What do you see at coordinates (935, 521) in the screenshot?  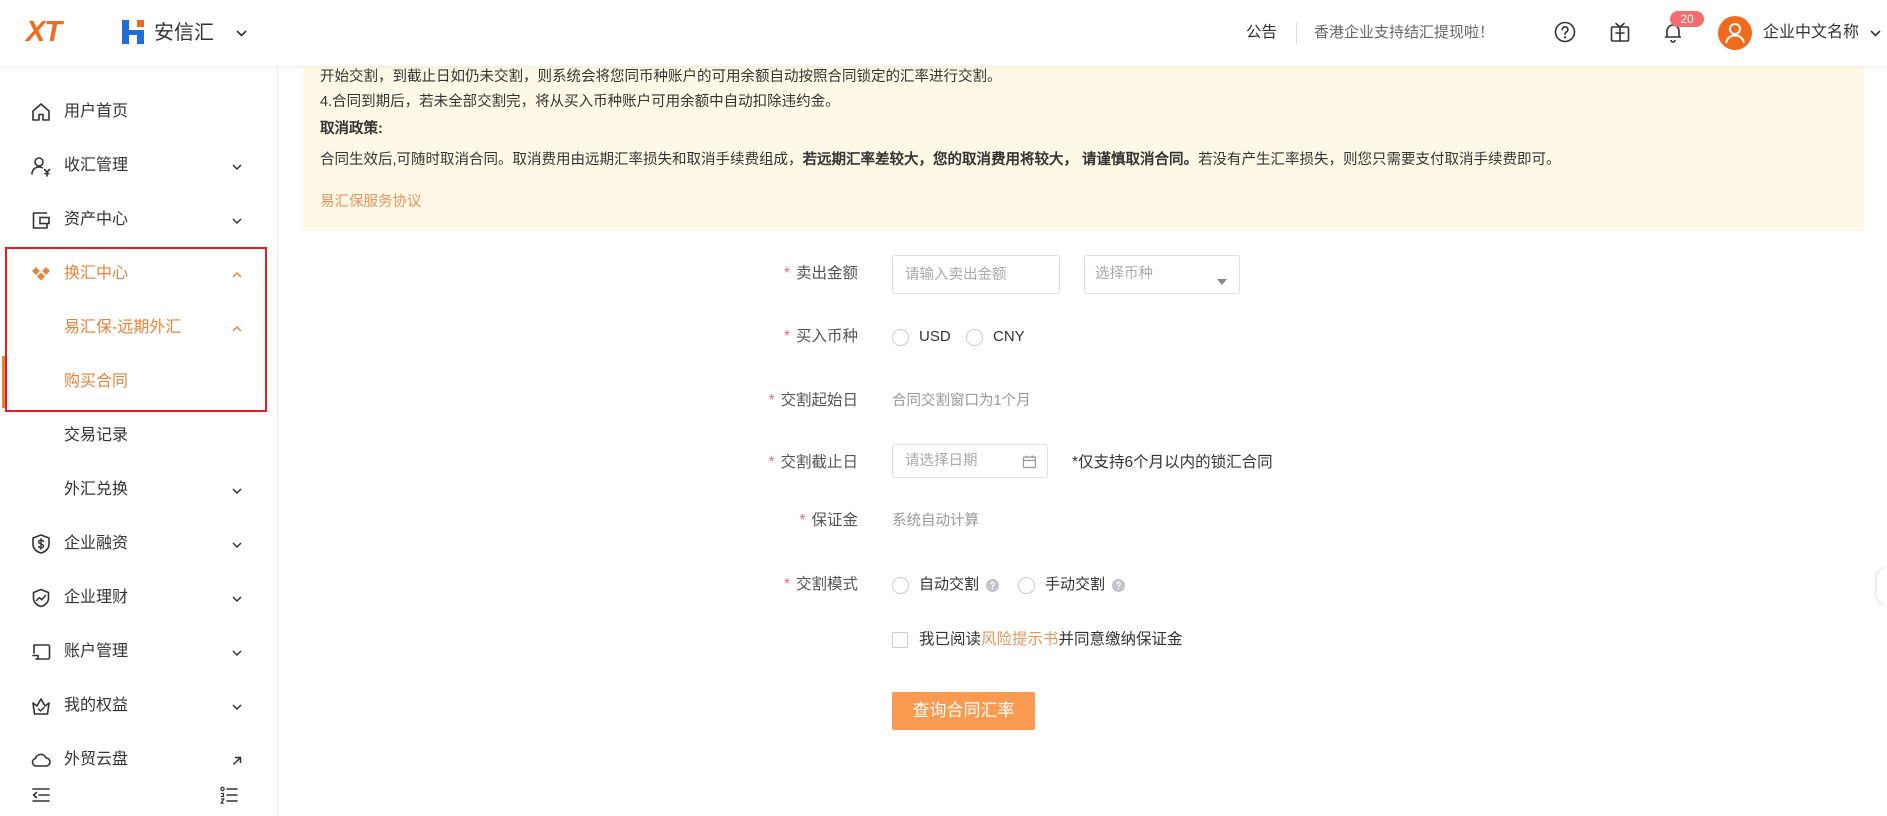 I see `deposit-value: 系统自动计算` at bounding box center [935, 521].